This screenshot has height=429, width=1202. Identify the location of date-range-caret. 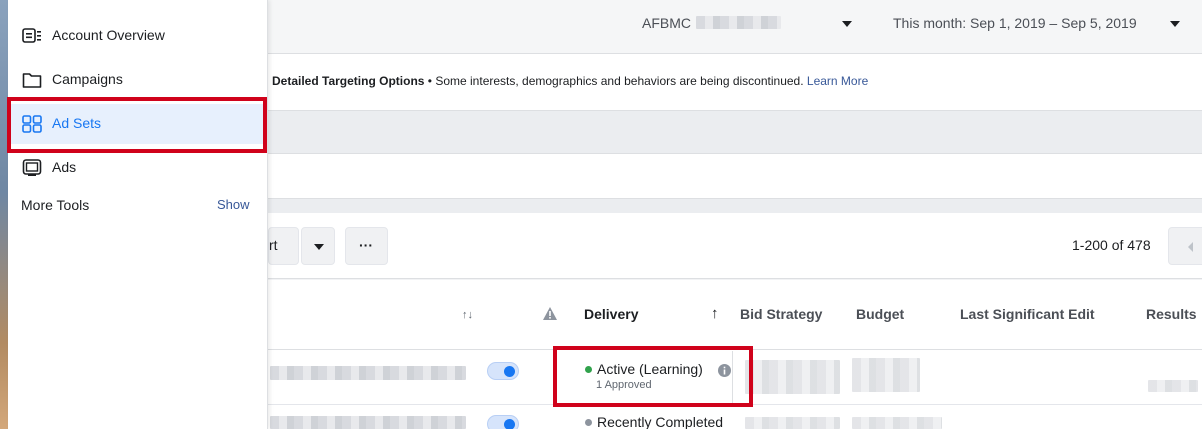
(1175, 24).